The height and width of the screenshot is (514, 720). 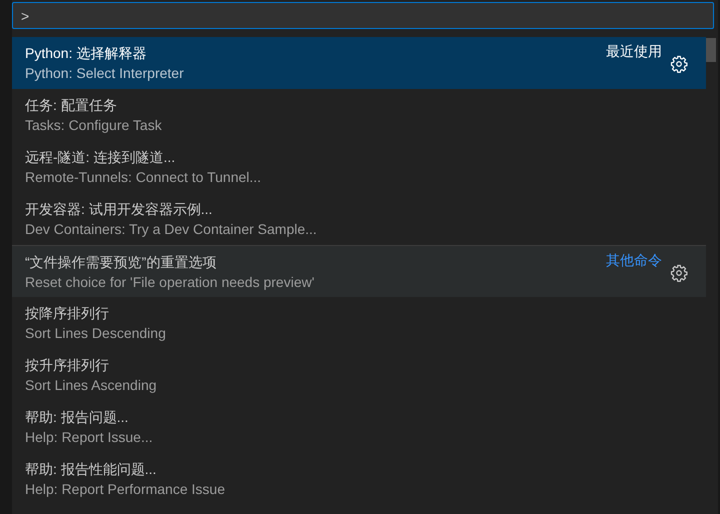 I want to click on command-label: “文件操作需要预览”的重置选项, so click(x=120, y=262).